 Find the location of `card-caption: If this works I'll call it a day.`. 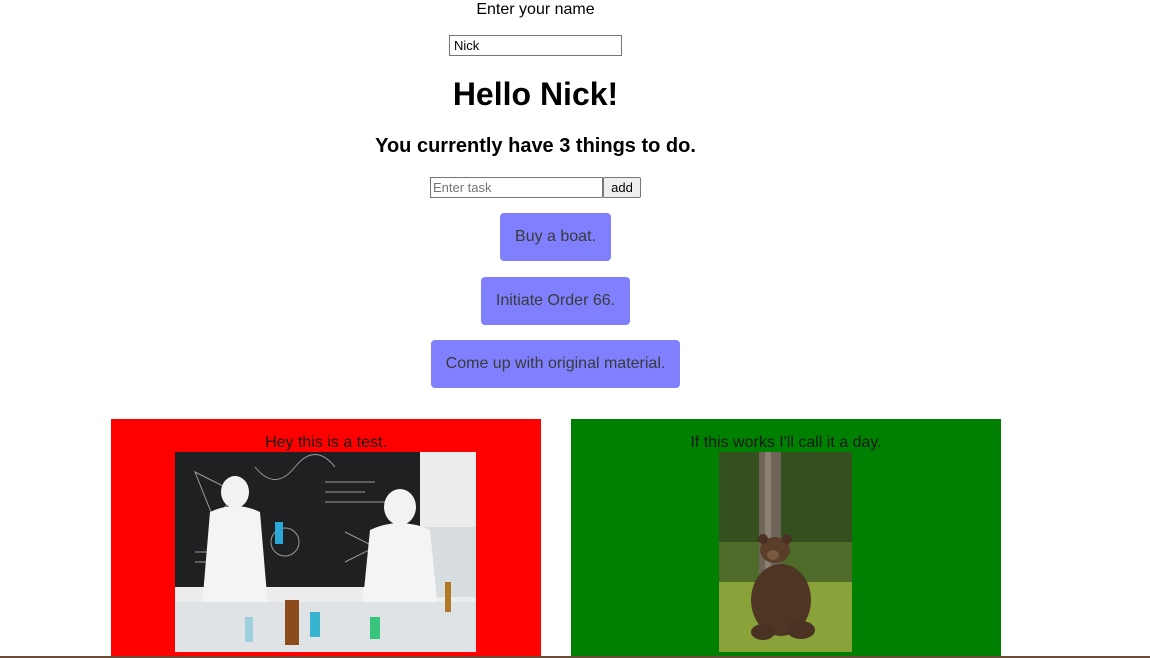

card-caption: If this works I'll call it a day. is located at coordinates (786, 442).